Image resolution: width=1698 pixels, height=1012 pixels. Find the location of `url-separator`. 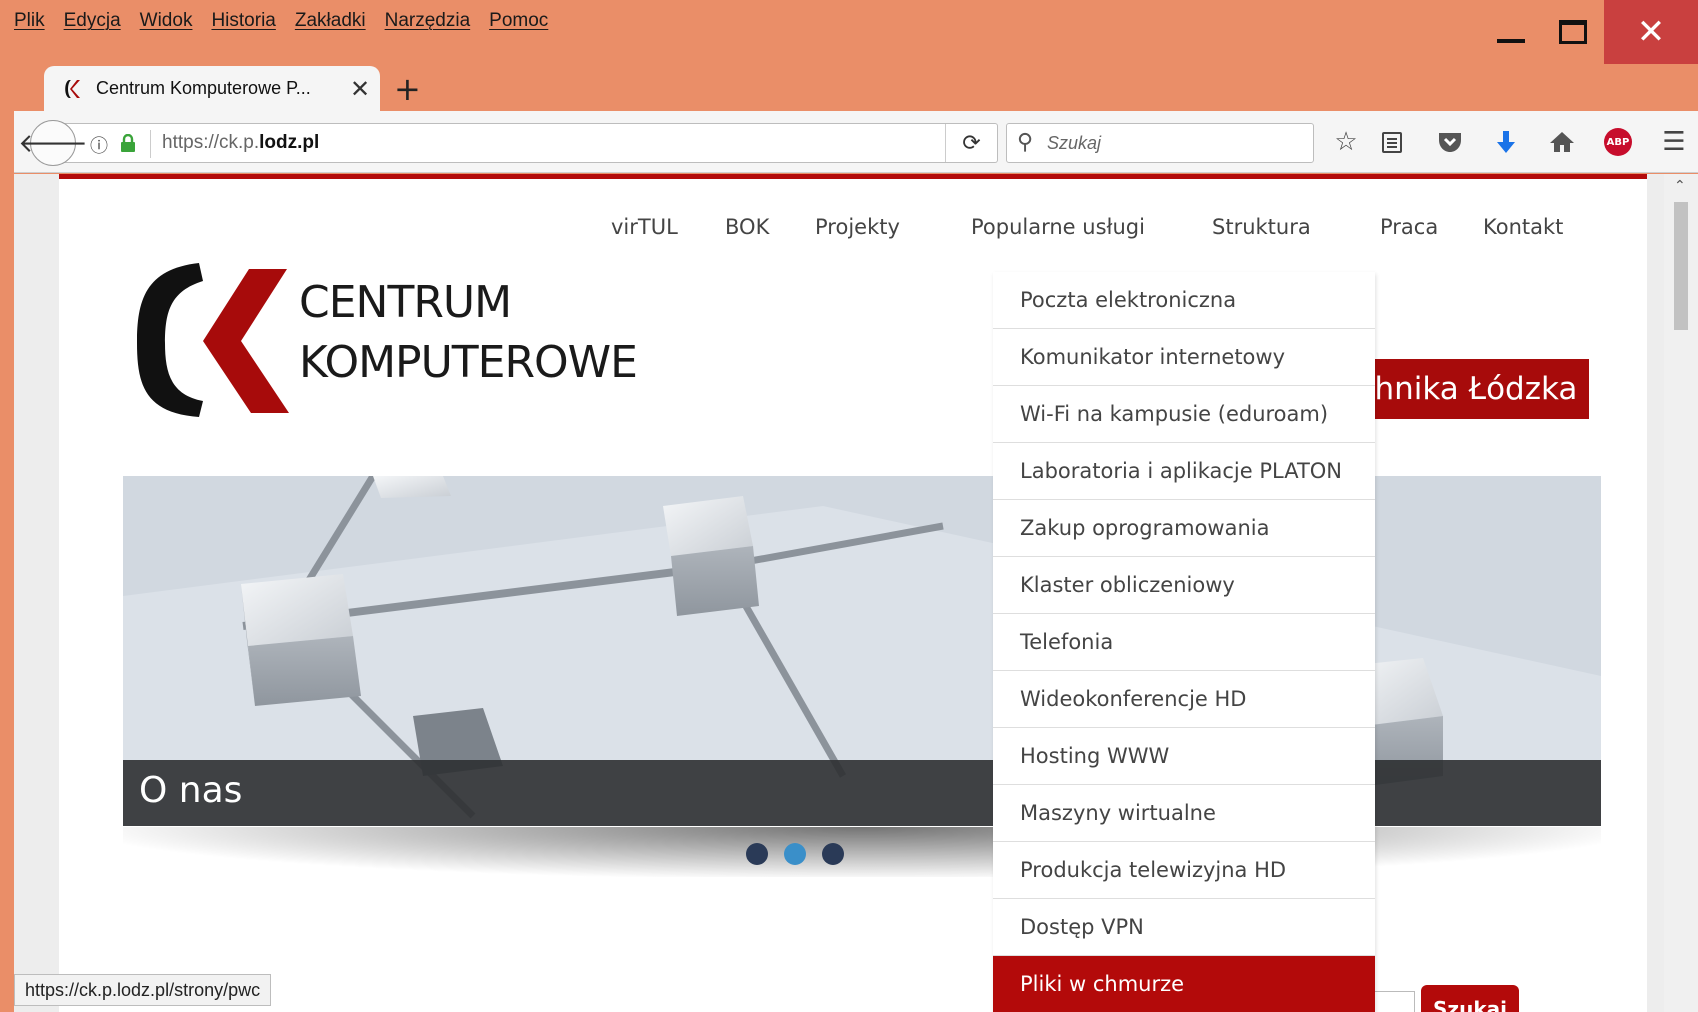

url-separator is located at coordinates (150, 144).